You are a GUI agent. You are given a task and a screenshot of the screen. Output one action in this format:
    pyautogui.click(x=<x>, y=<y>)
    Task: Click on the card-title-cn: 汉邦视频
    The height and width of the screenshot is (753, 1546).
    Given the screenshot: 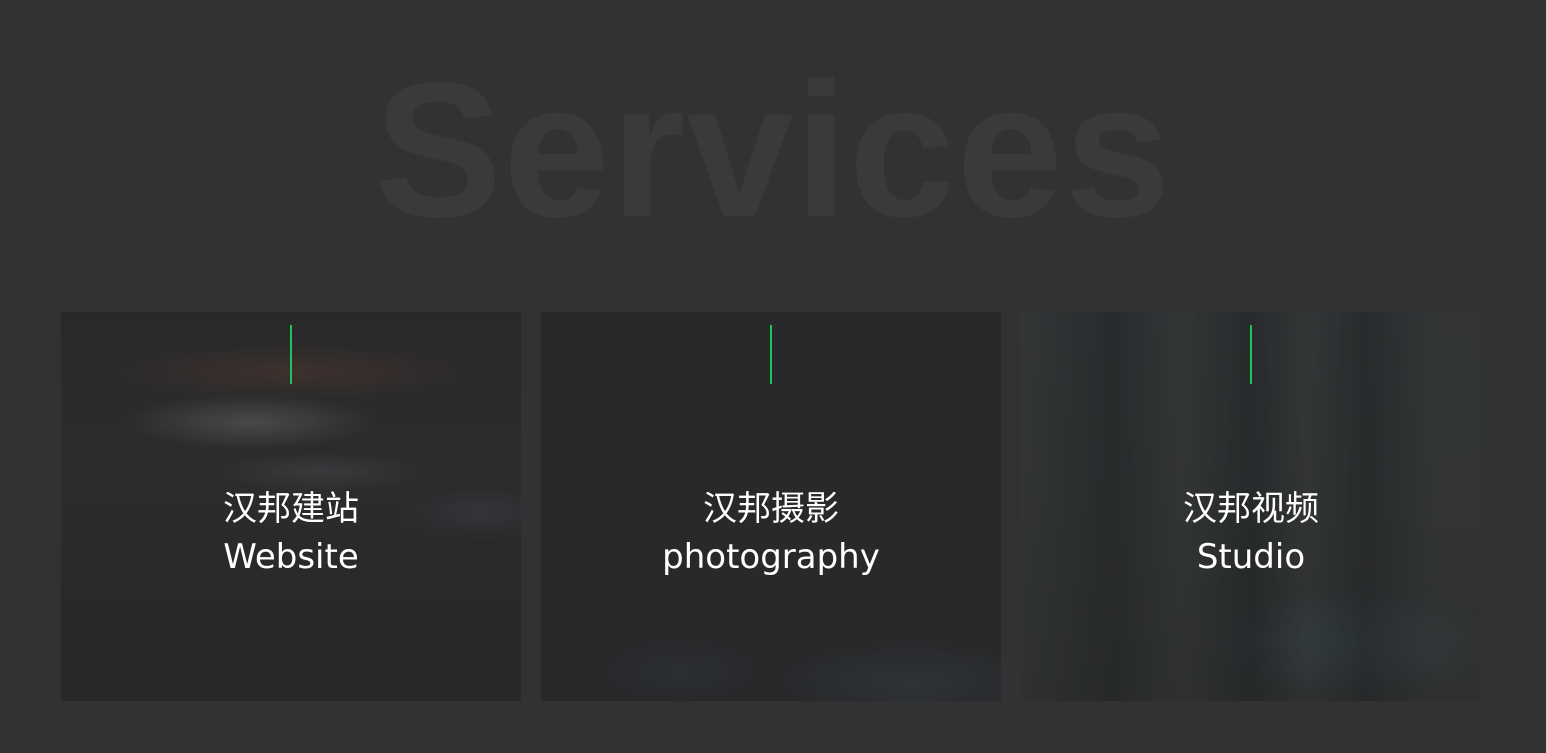 What is the action you would take?
    pyautogui.click(x=1251, y=509)
    